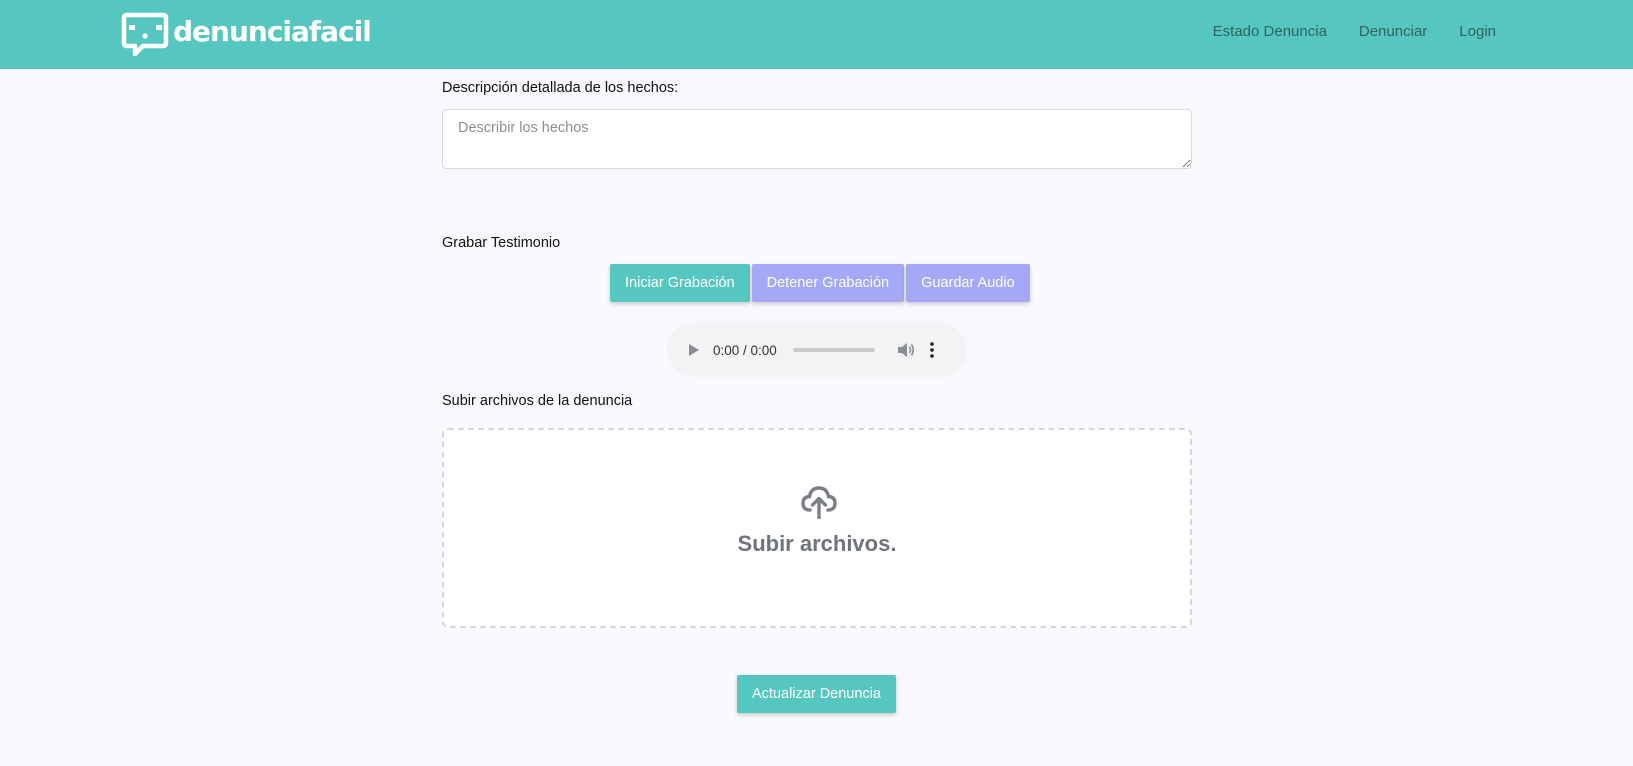 The height and width of the screenshot is (766, 1633). I want to click on nav-estado-denuncia: Estado Denuncia, so click(1270, 31).